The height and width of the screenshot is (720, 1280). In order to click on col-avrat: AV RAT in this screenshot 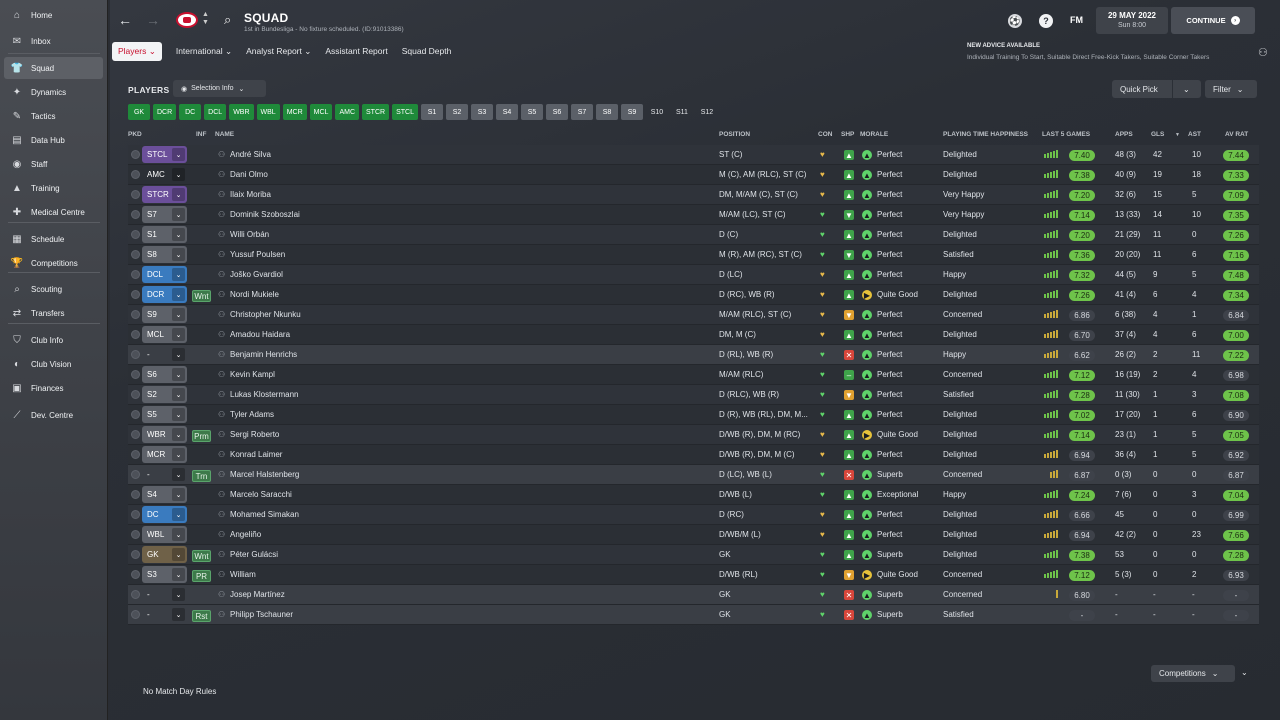, I will do `click(1236, 134)`.